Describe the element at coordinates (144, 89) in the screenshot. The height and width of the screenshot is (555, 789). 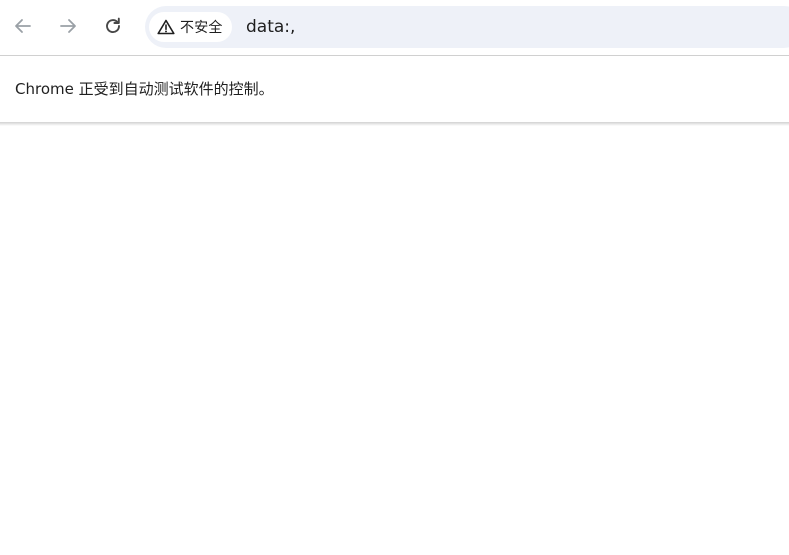
I see `infobar-message: Chrome 正受到自动测试软件的控制。` at that location.